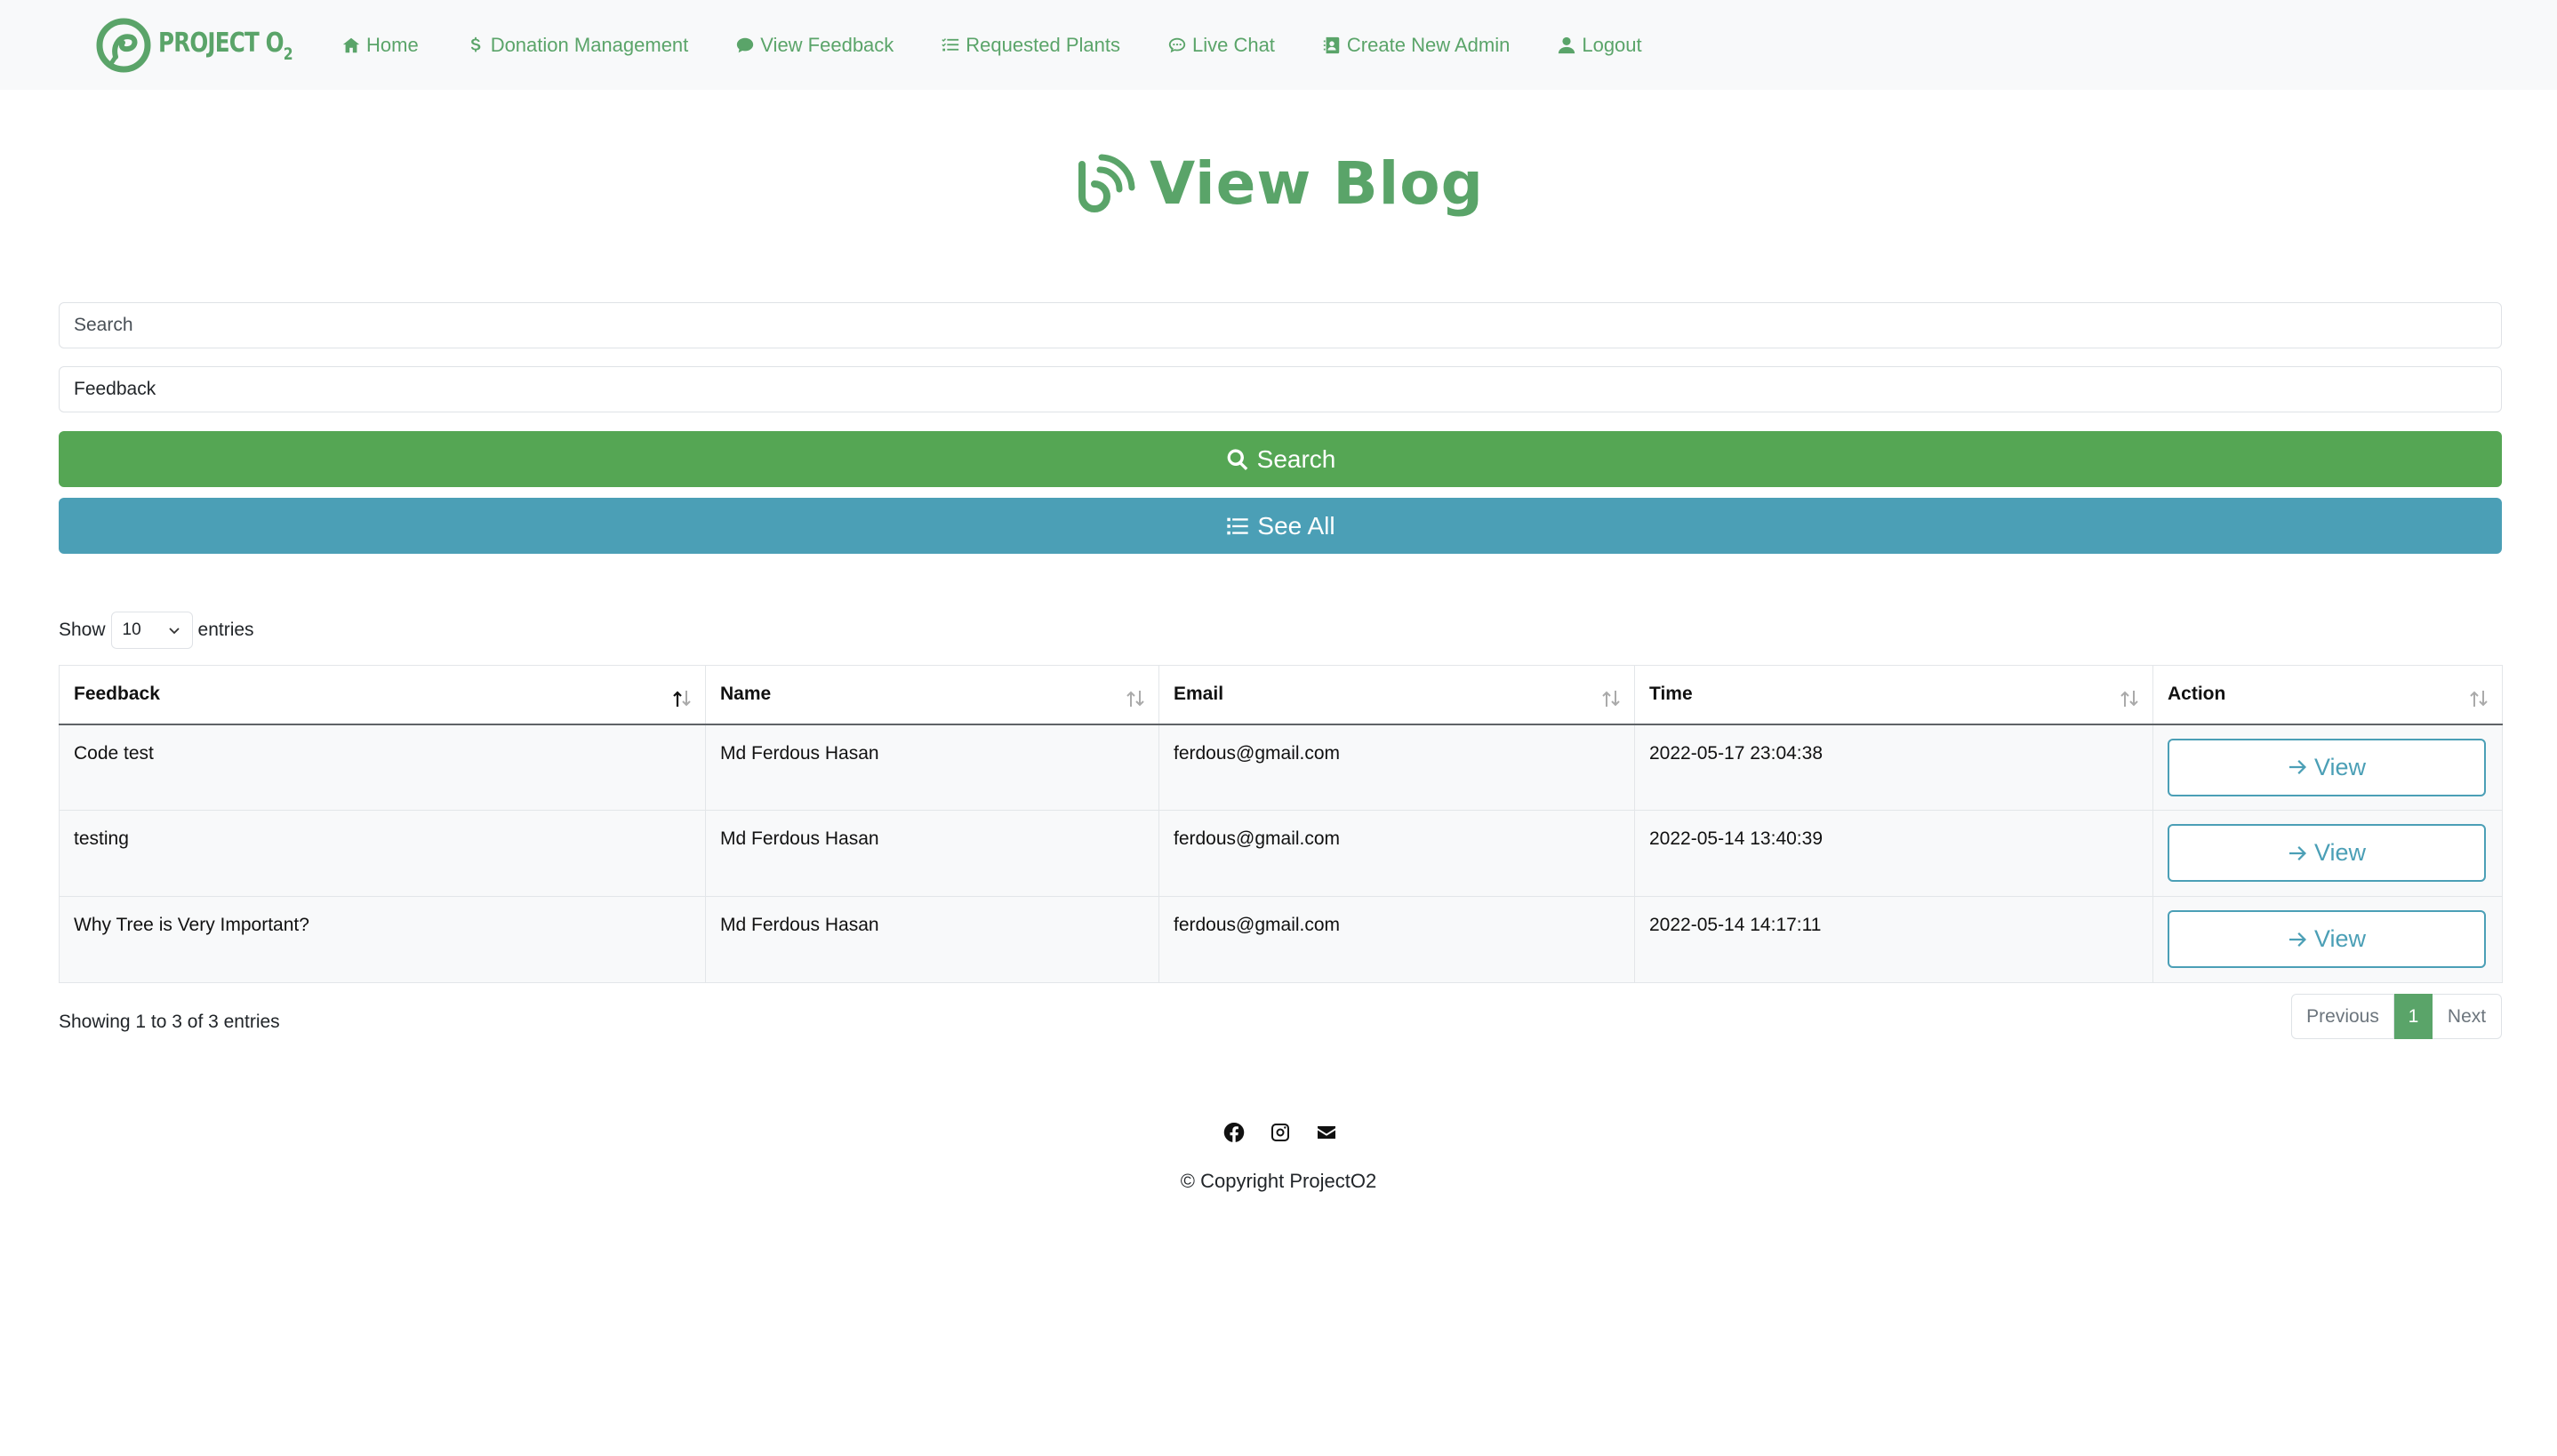 This screenshot has width=2557, height=1456. I want to click on nav-live-chat: Live Chat, so click(1221, 45).